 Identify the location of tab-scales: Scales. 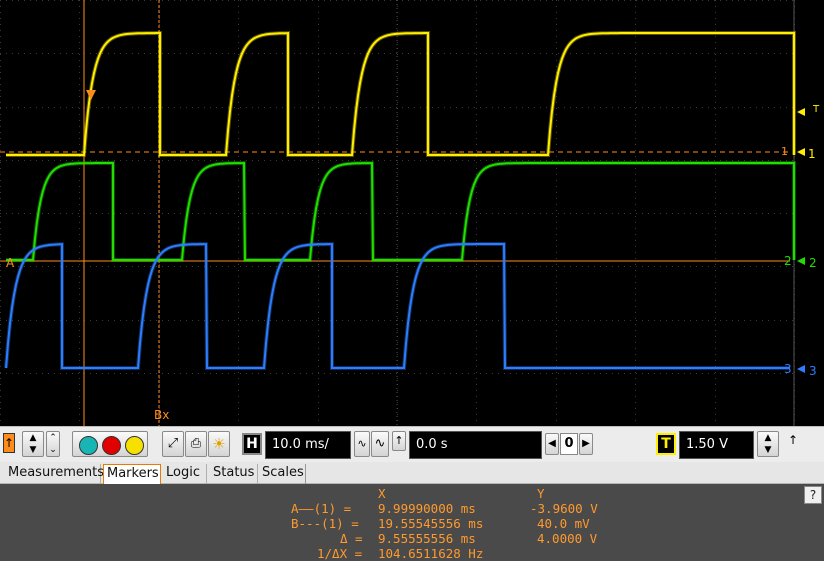
(282, 474).